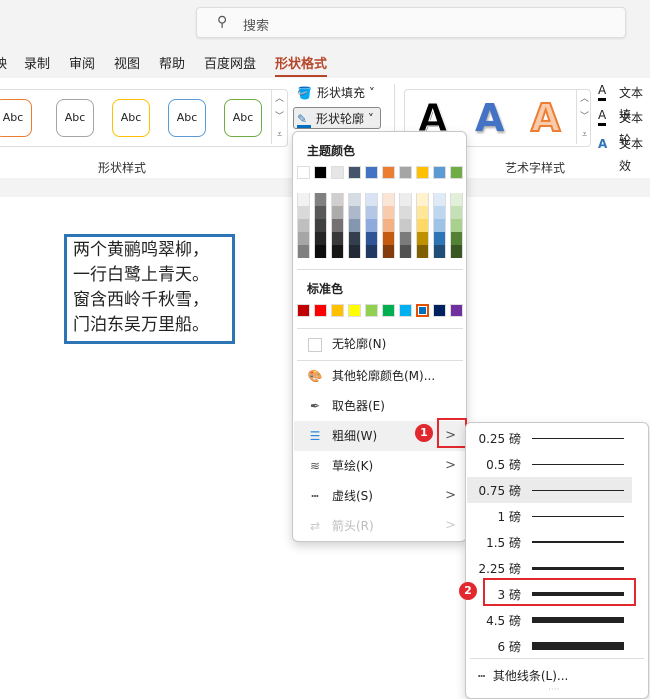 The width and height of the screenshot is (650, 699). What do you see at coordinates (623, 102) in the screenshot?
I see `text-fill-button: A 文本填` at bounding box center [623, 102].